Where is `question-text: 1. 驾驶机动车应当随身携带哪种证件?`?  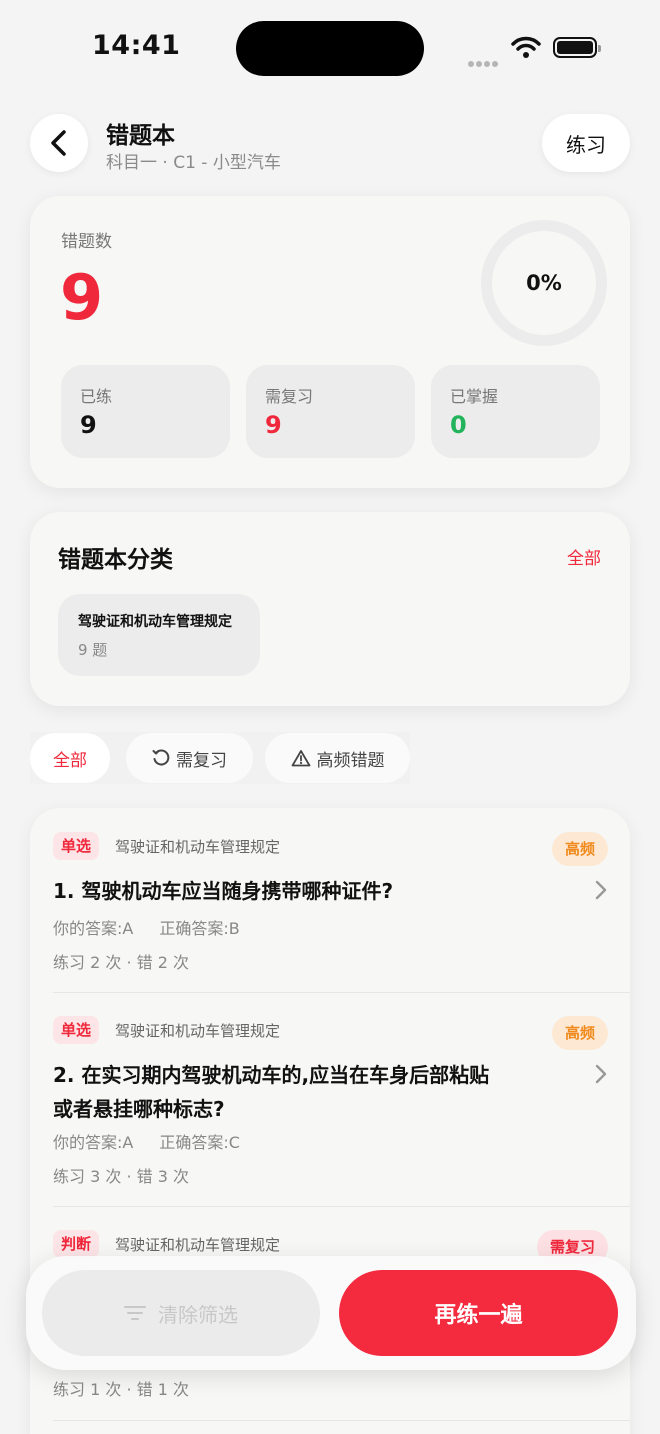
question-text: 1. 驾驶机动车应当随身携带哪种证件? is located at coordinates (223, 891).